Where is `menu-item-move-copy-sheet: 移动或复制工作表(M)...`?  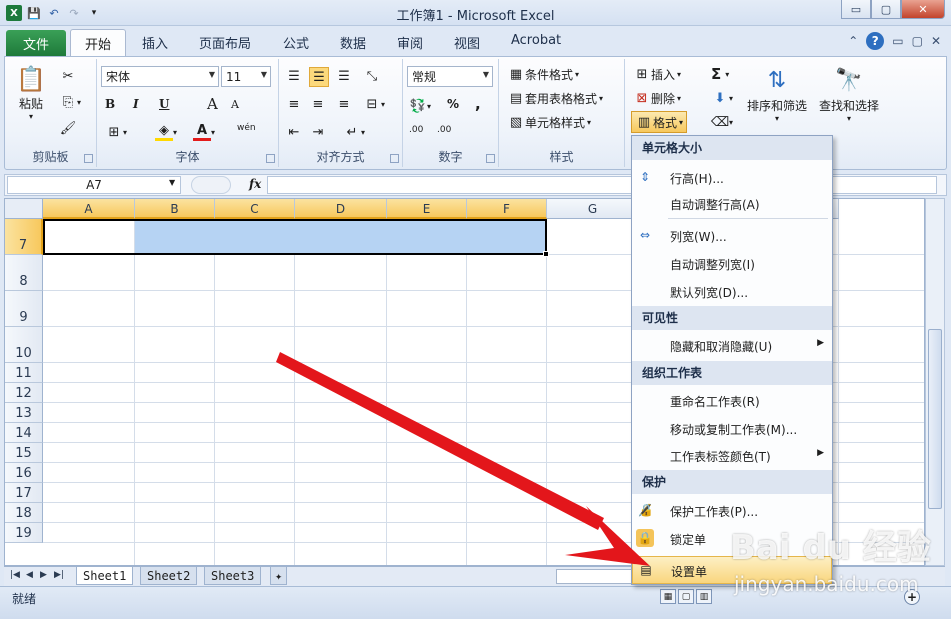 menu-item-move-copy-sheet: 移动或复制工作表(M)... is located at coordinates (732, 428).